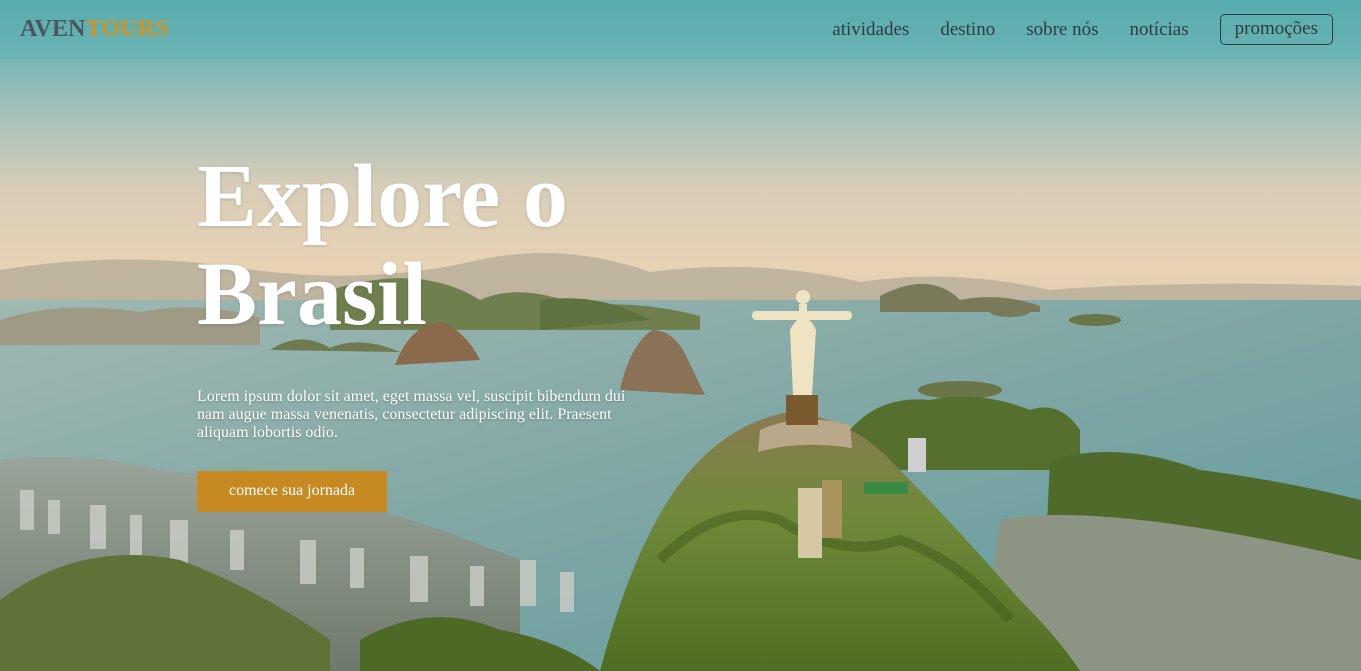 The image size is (1361, 671). I want to click on promocoes-button: promoções, so click(1276, 29).